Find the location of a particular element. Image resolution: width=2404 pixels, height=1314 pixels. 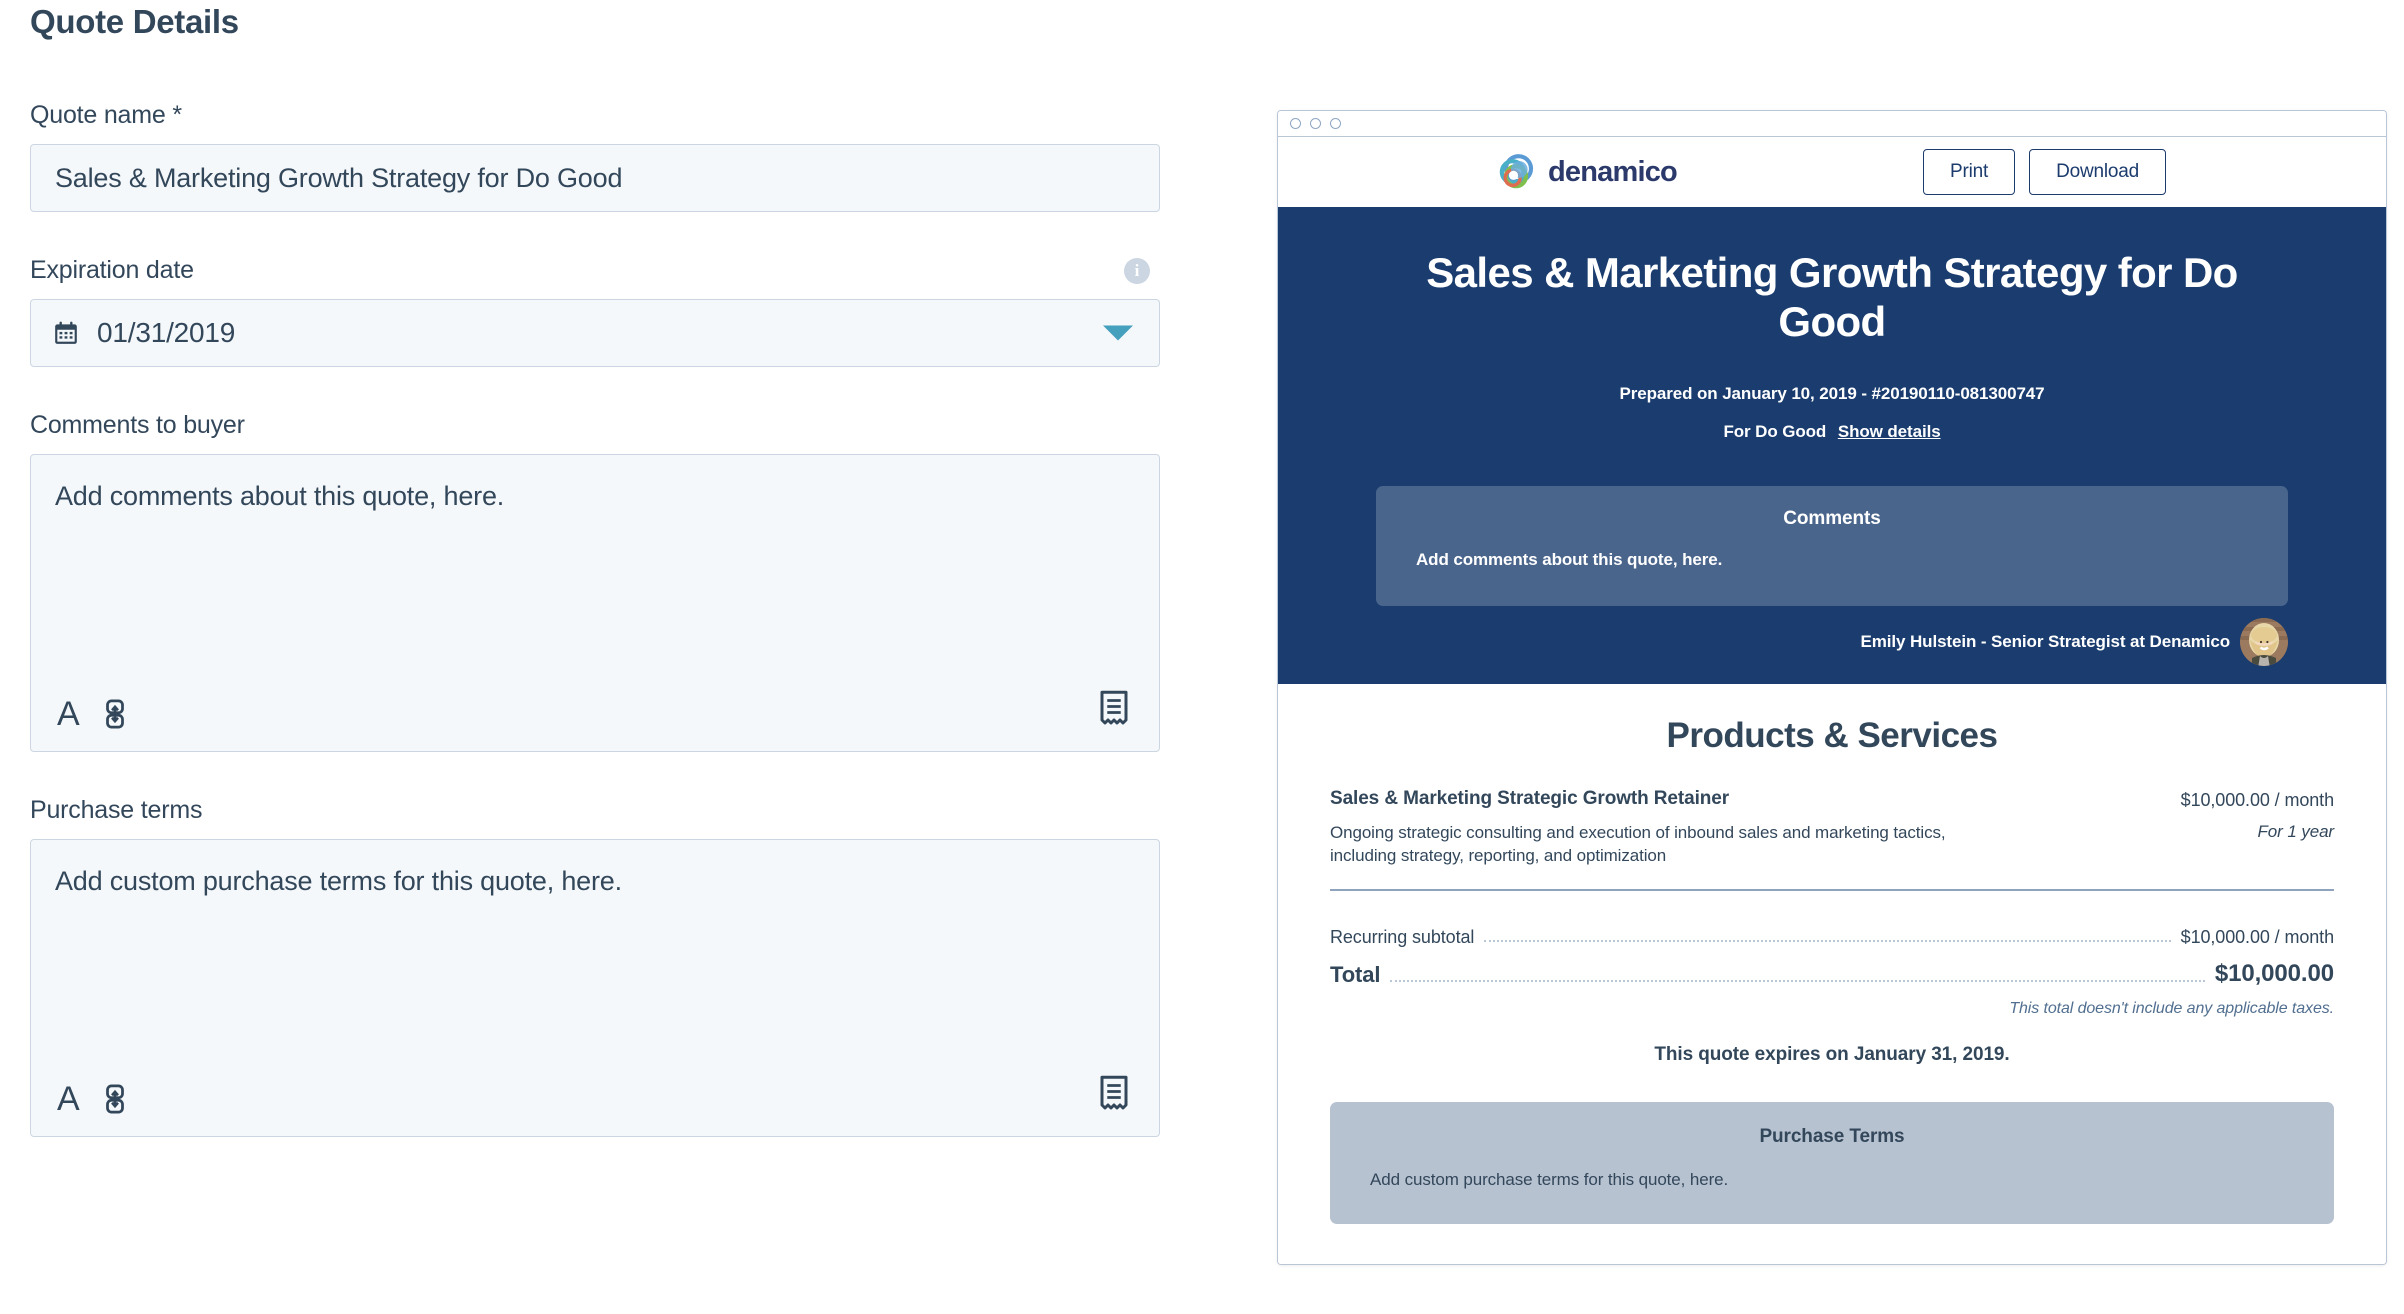

avatar-image is located at coordinates (2264, 642).